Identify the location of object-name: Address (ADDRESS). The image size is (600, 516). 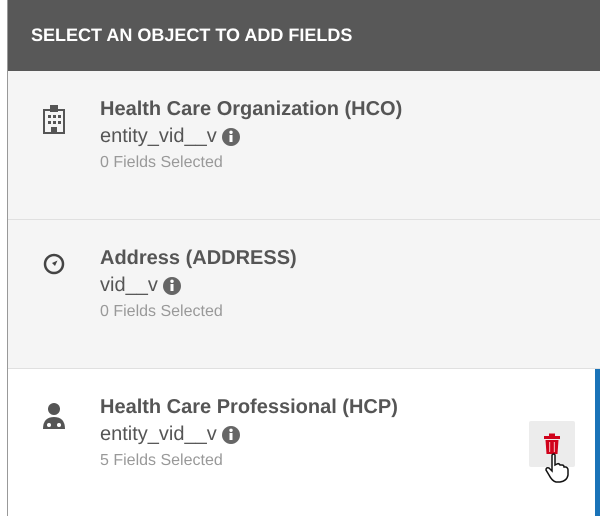
(198, 258).